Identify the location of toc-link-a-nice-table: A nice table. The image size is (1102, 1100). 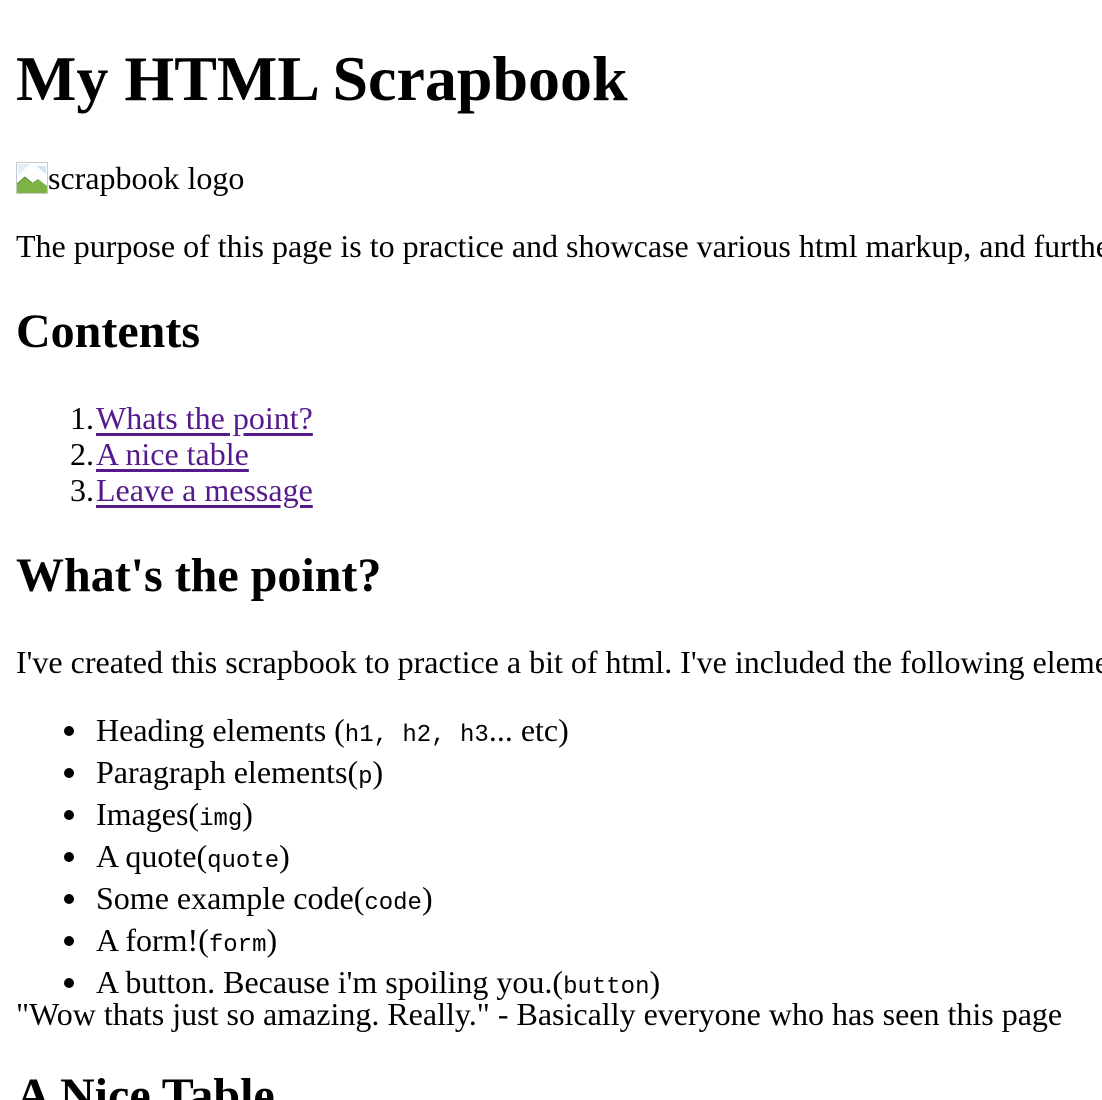
(172, 454).